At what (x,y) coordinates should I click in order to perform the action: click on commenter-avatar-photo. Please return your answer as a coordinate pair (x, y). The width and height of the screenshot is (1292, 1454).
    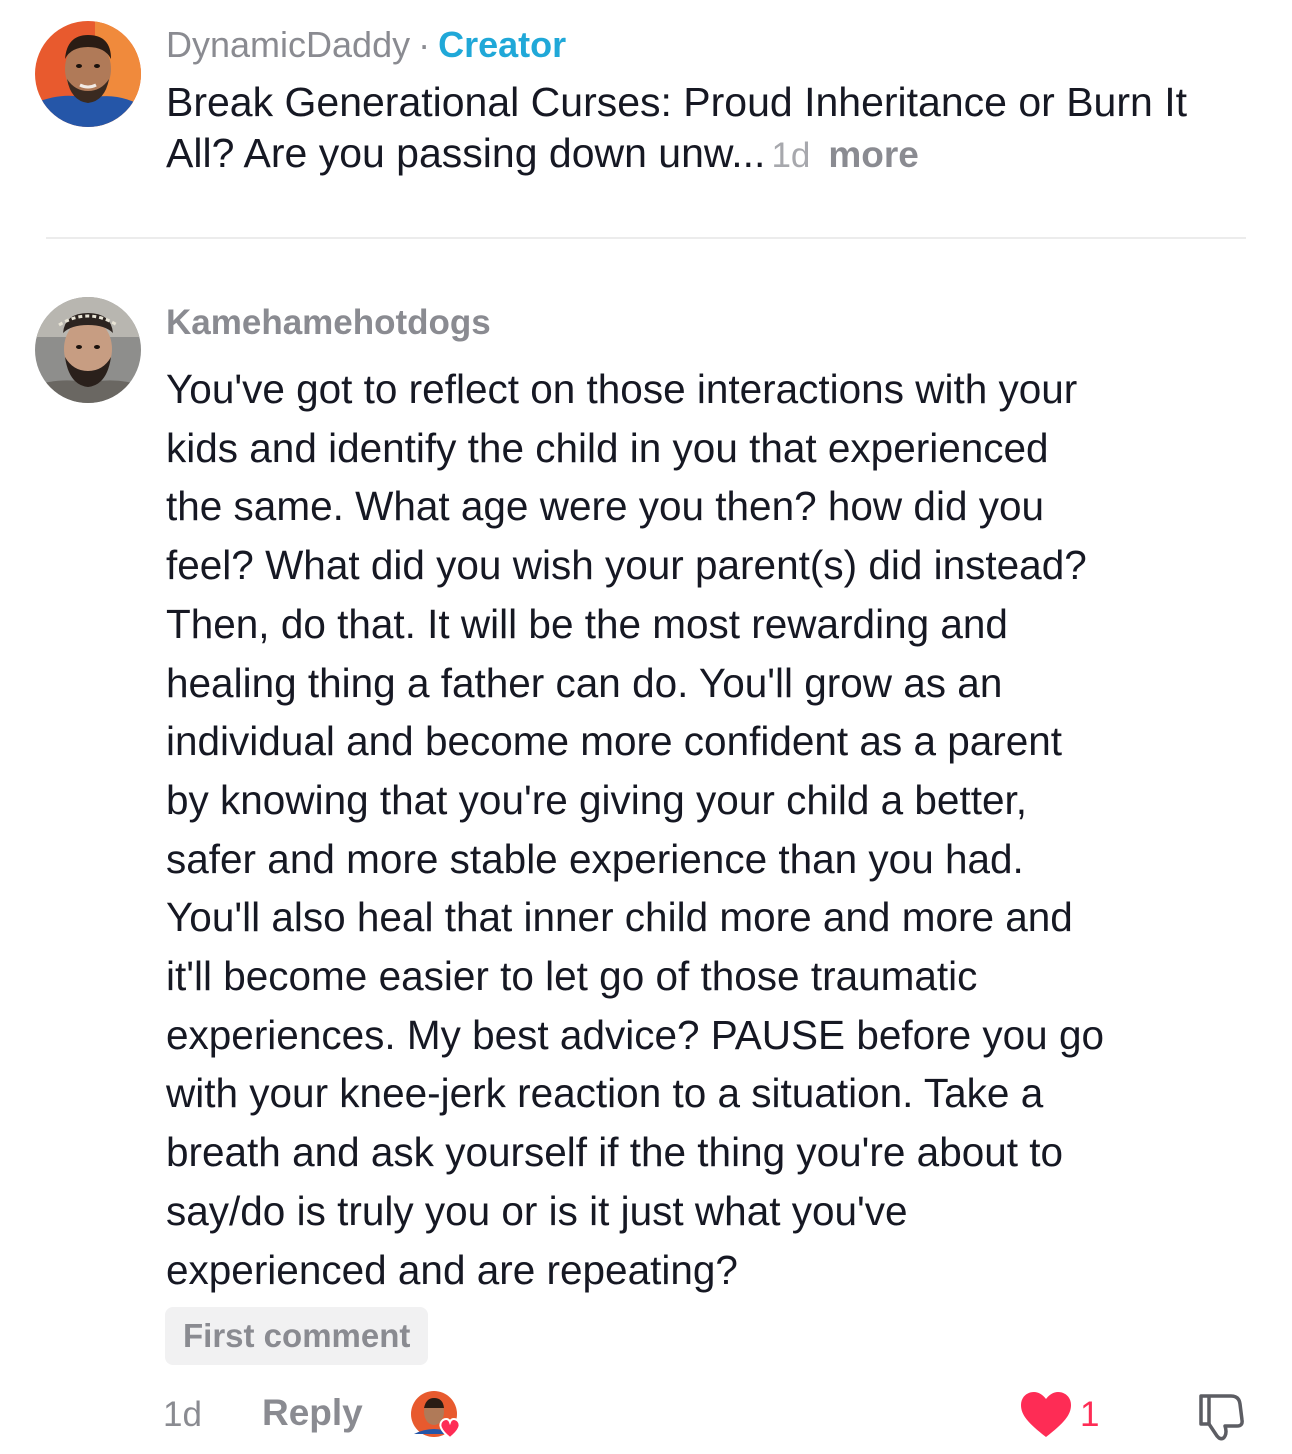
    Looking at the image, I should click on (88, 350).